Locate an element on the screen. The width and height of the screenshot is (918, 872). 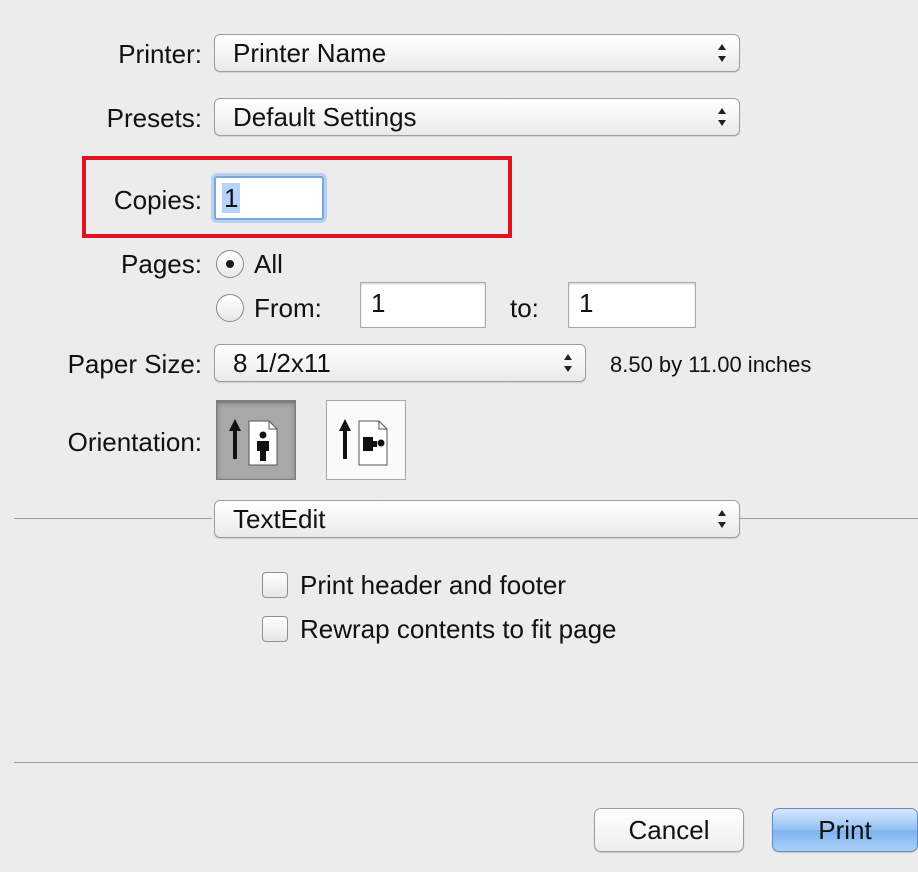
orientation-label: Orientation: is located at coordinates (134, 442).